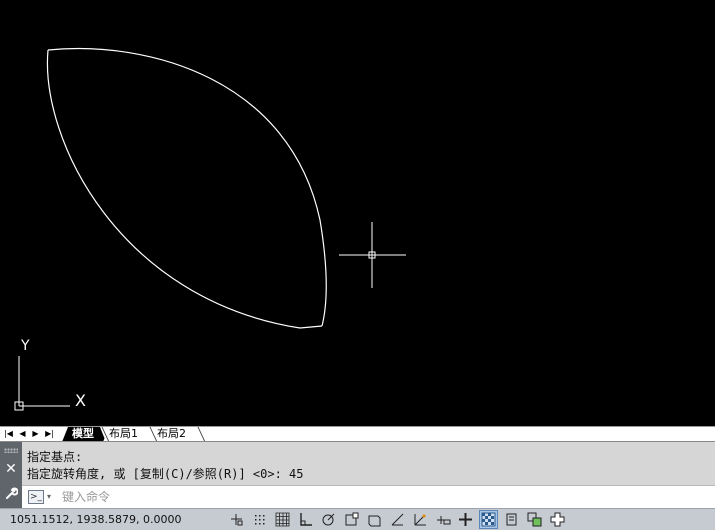  Describe the element at coordinates (11, 493) in the screenshot. I see `wrench-icon` at that location.